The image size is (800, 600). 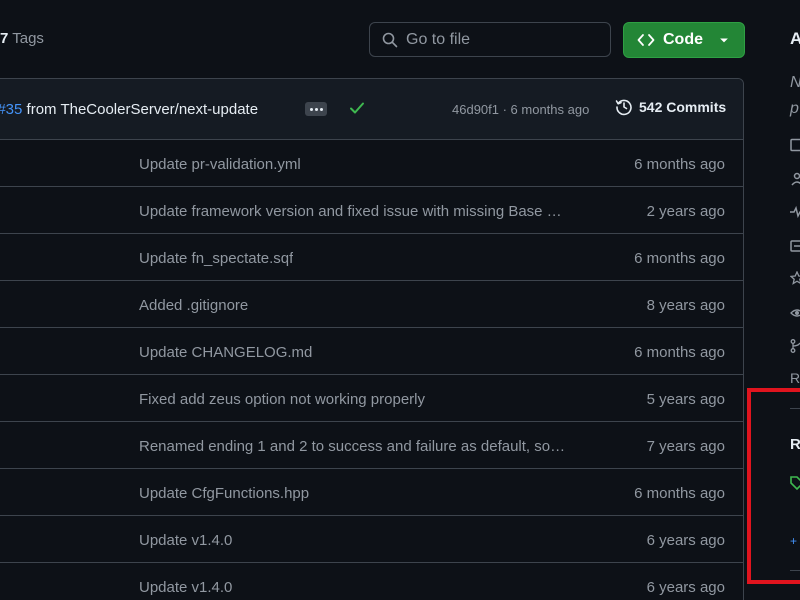 What do you see at coordinates (371, 492) in the screenshot?
I see `table-row: Update CfgFunctions.hpp 6 months ago` at bounding box center [371, 492].